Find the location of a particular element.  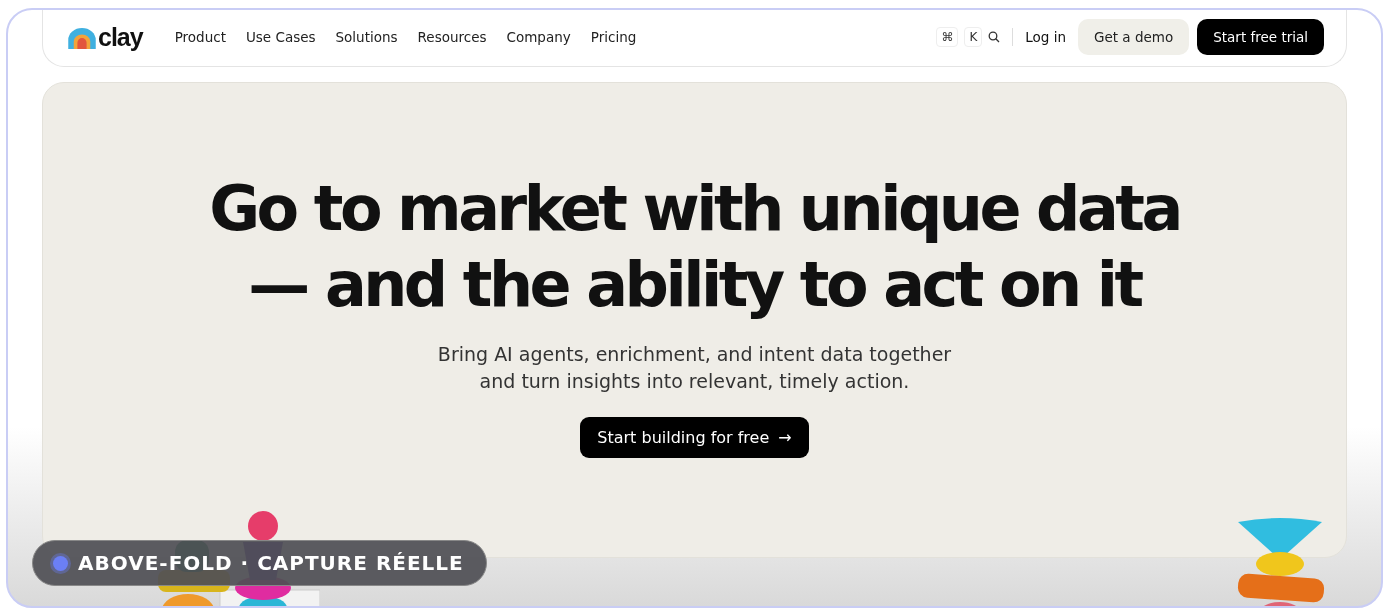

nav-link: Pricing is located at coordinates (613, 37).